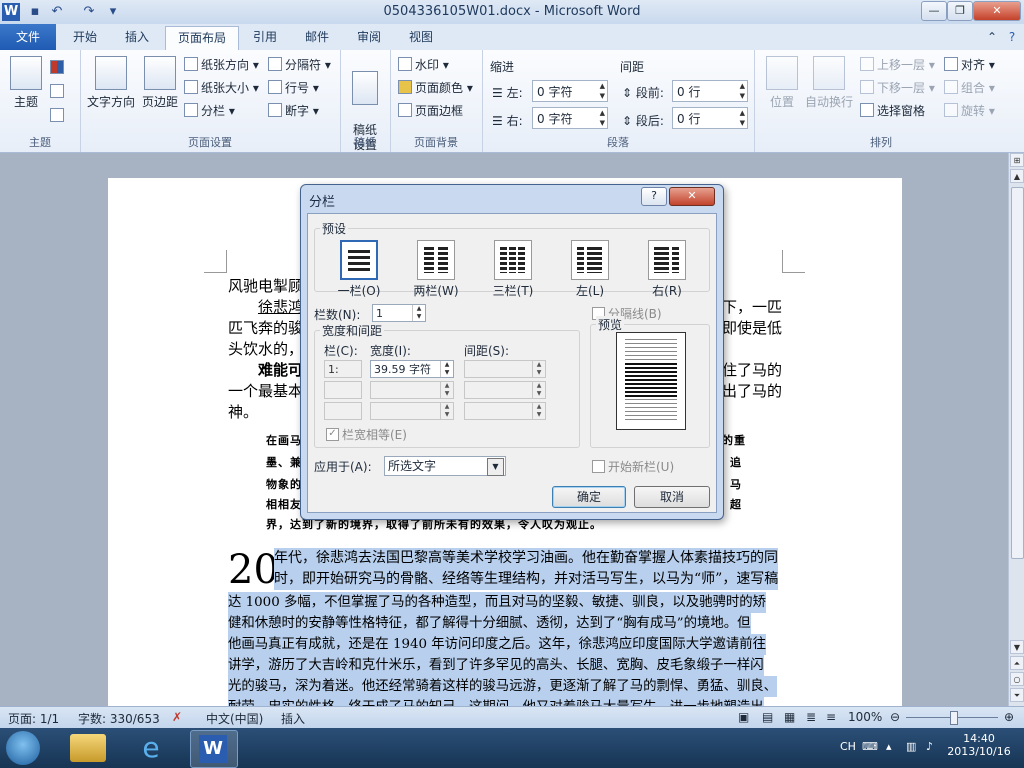  What do you see at coordinates (496, 665) in the screenshot?
I see `selected-line: 讲学，游历了大吉岭和克什米乐，看到了许多罕见的高头、长腿、宽胸、皮毛象缎子一样闪` at bounding box center [496, 665].